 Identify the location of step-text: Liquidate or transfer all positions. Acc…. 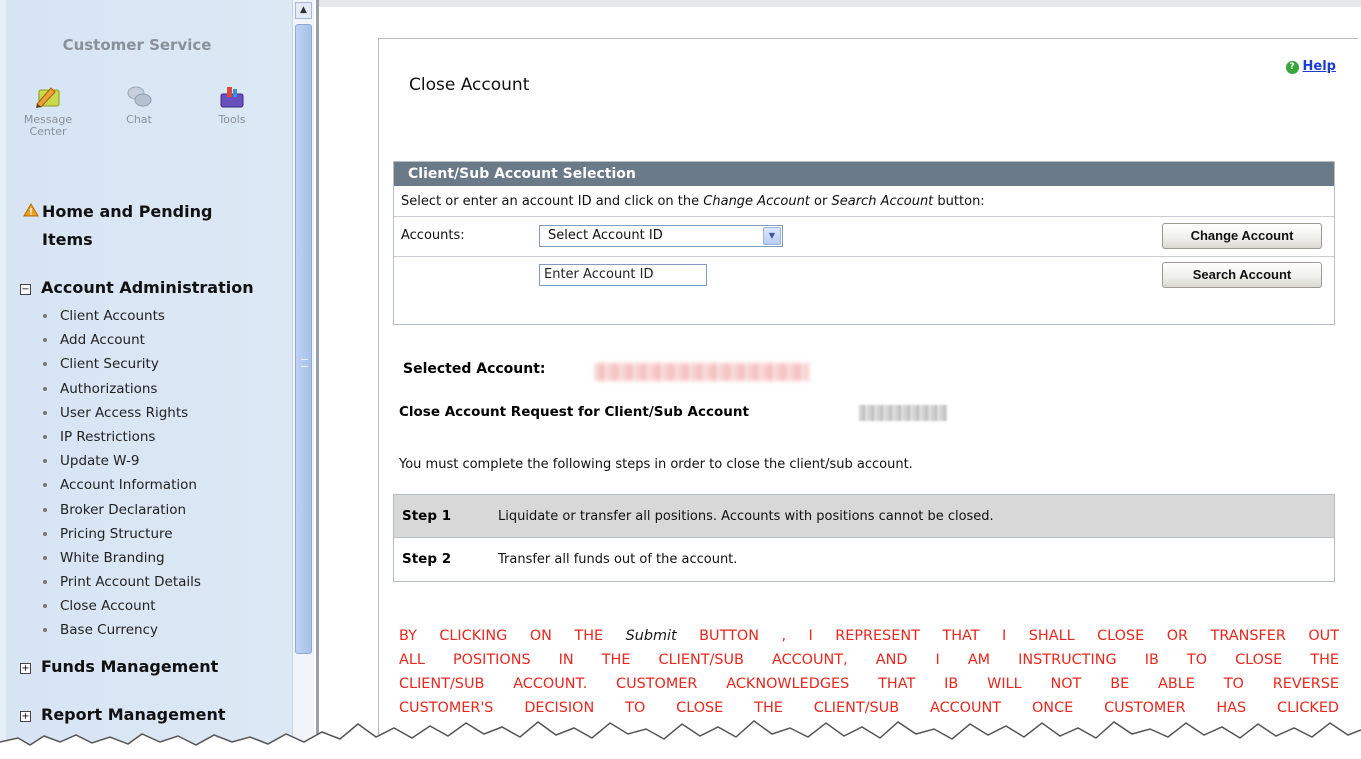
(746, 516).